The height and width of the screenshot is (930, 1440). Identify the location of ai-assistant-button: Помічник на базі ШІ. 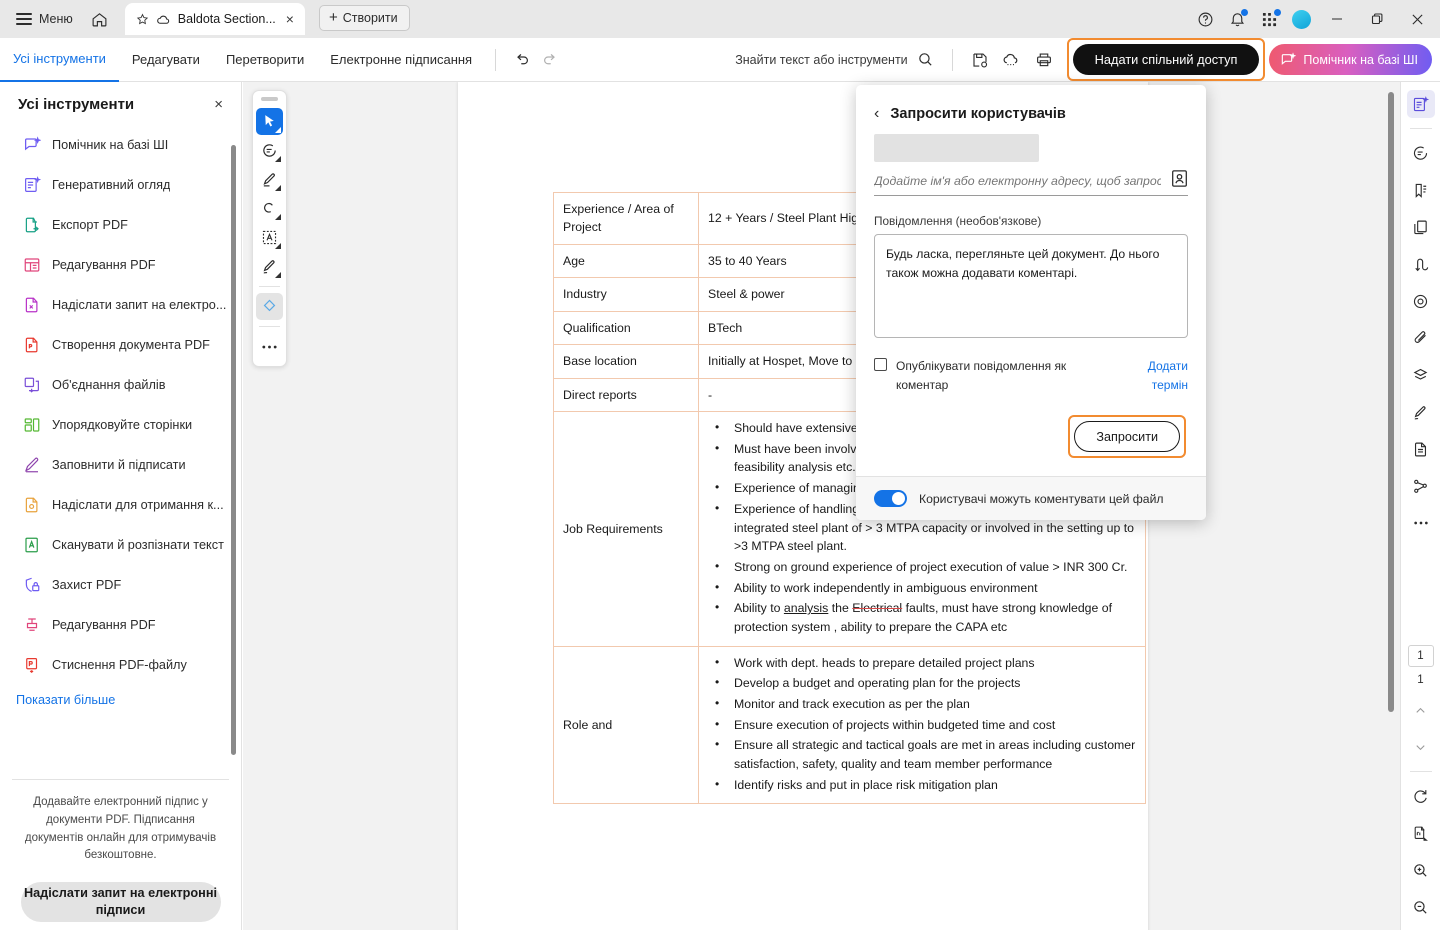
(1350, 59).